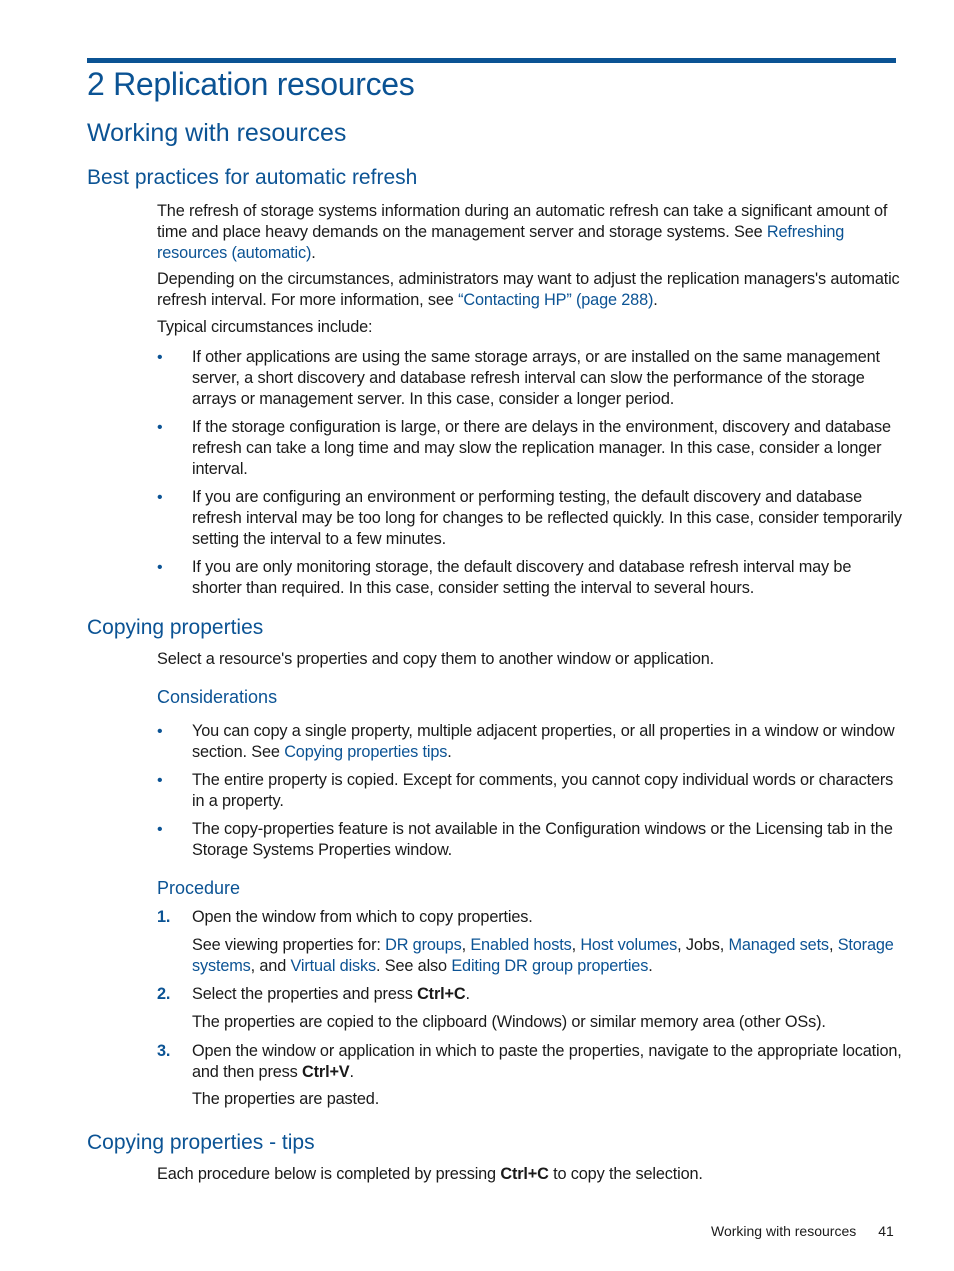 This screenshot has width=954, height=1271. What do you see at coordinates (217, 133) in the screenshot?
I see `section-title: Working with resources` at bounding box center [217, 133].